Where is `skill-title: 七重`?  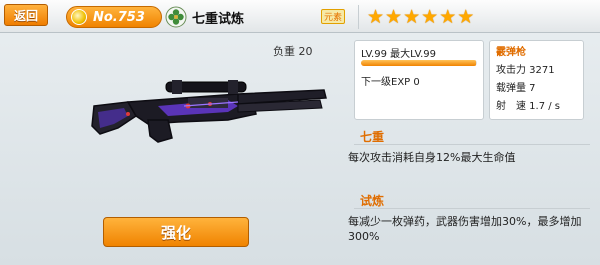
skill-title: 七重 is located at coordinates (372, 137).